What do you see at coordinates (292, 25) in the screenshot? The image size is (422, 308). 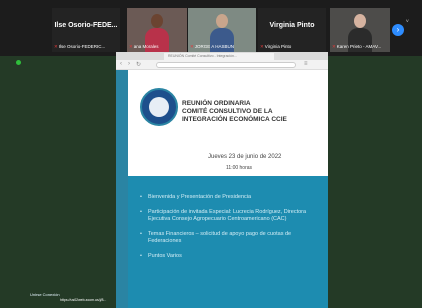 I see `participant-name-large: Virginia Pinto` at bounding box center [292, 25].